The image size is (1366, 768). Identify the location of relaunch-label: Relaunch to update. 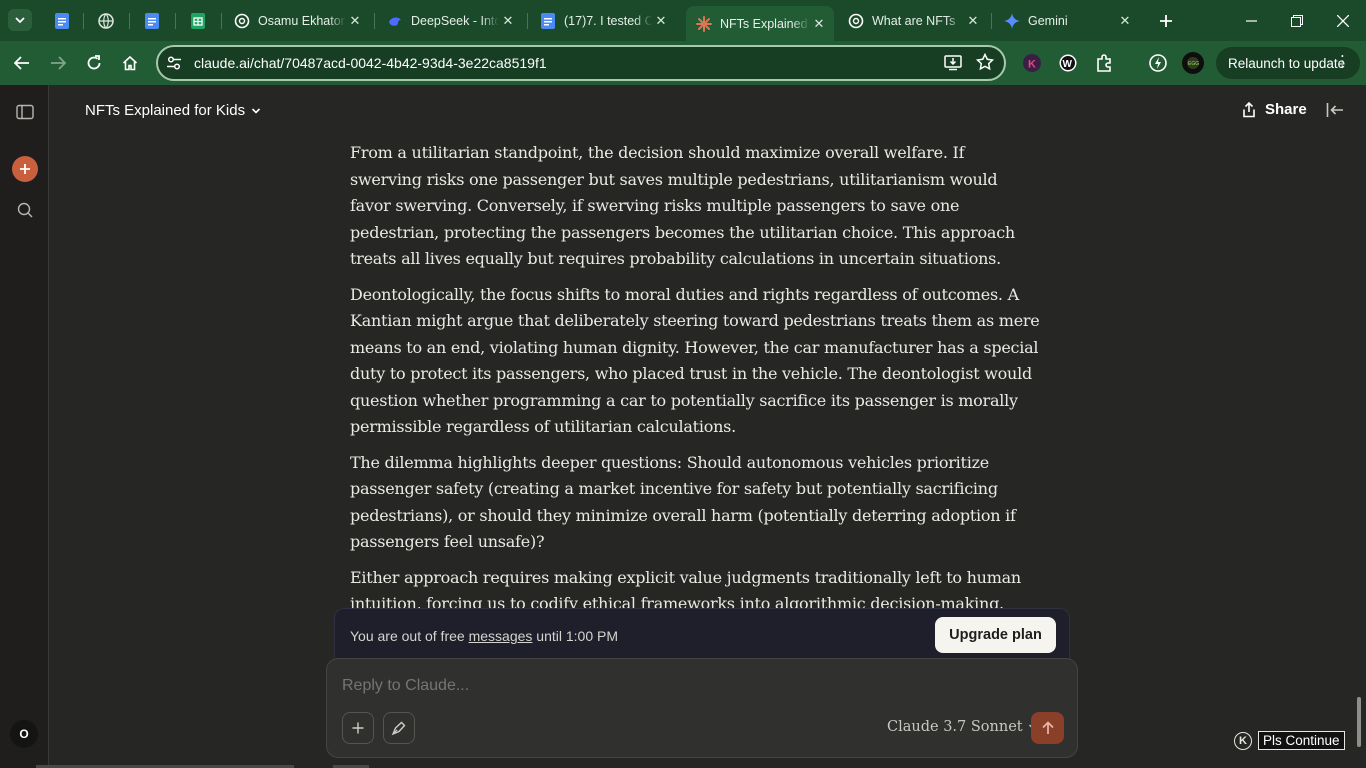
(1287, 63).